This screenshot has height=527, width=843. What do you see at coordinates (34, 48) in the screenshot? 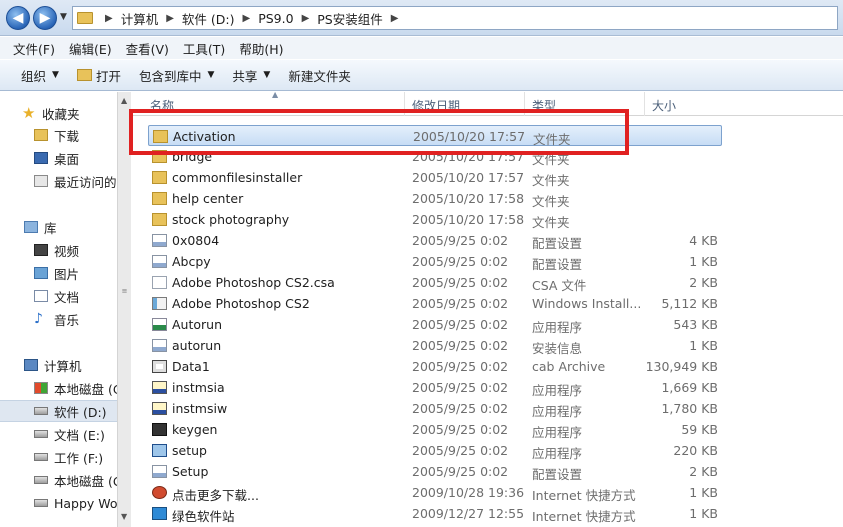
I see `menu-file: 文件(F)` at bounding box center [34, 48].